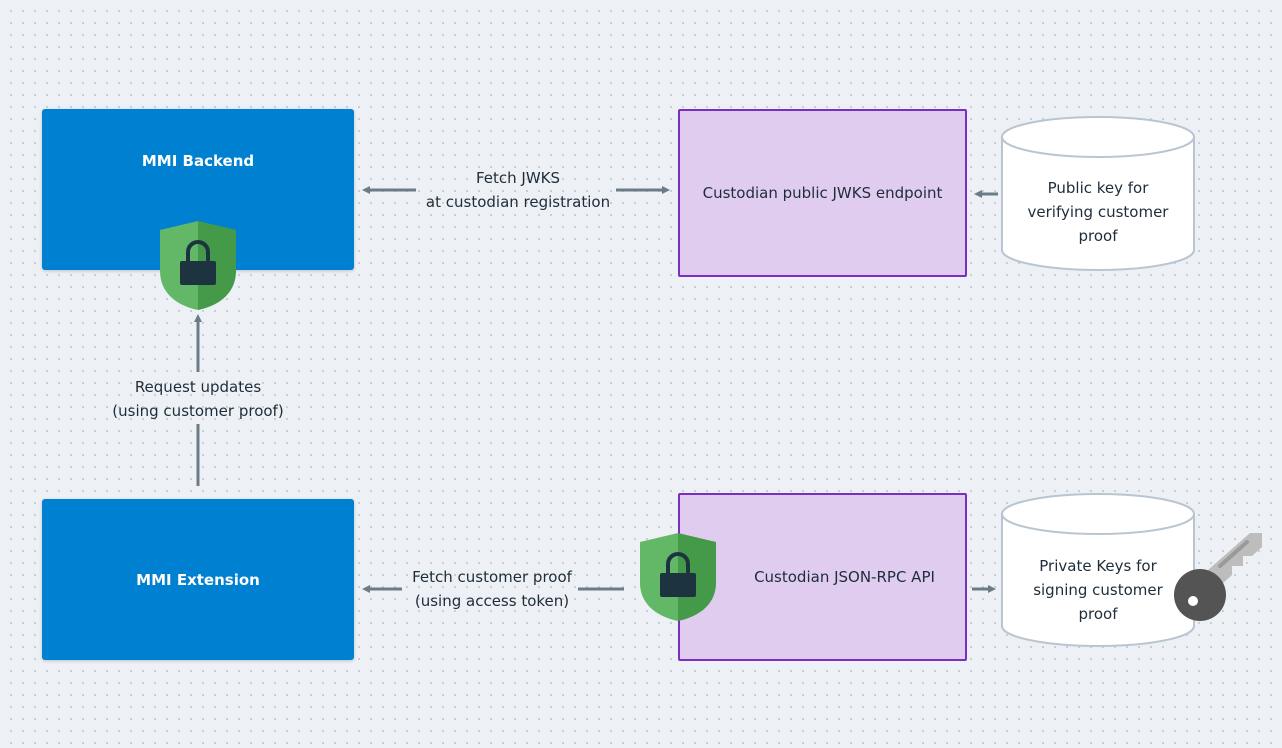  Describe the element at coordinates (844, 577) in the screenshot. I see `jsonrpc-api-label: Custodian JSON-RPC API` at that location.